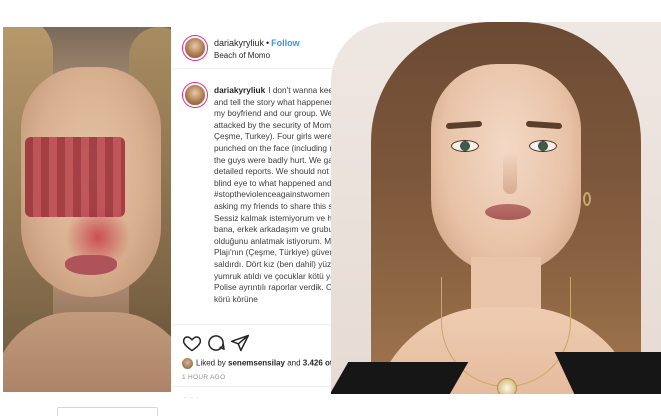  I want to click on bottom-tab-button, so click(107, 411).